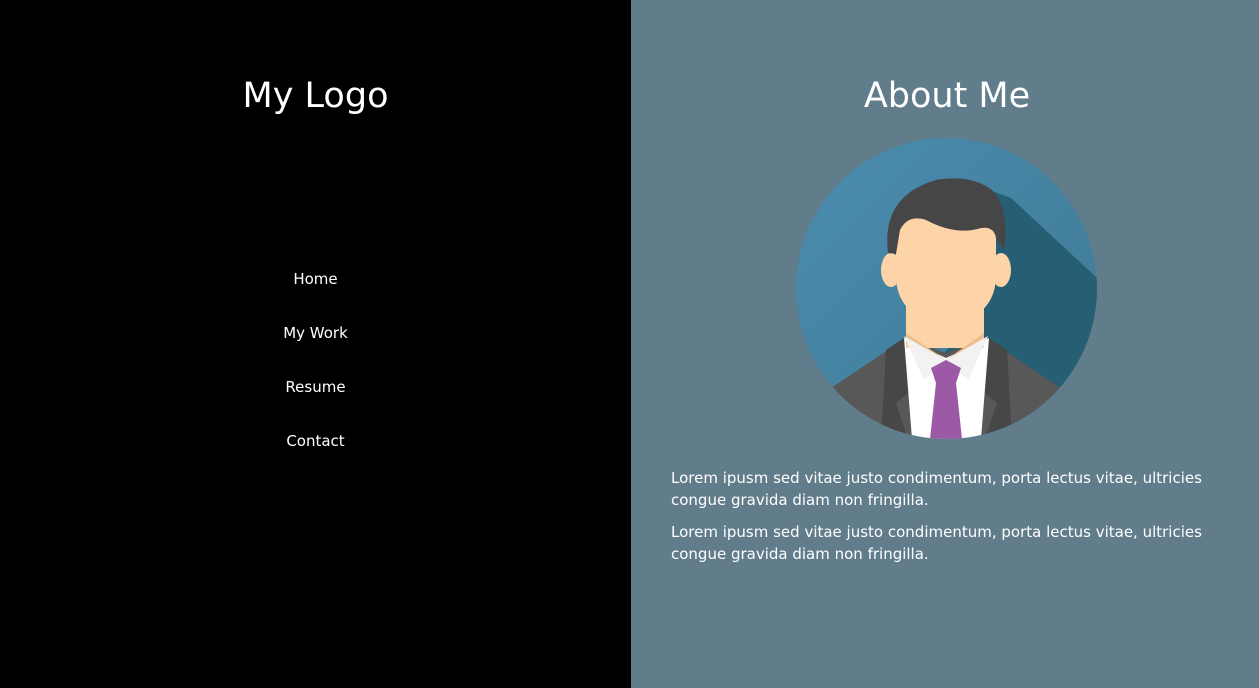 This screenshot has height=688, width=1259. I want to click on businessman-avatar-icon, so click(946, 288).